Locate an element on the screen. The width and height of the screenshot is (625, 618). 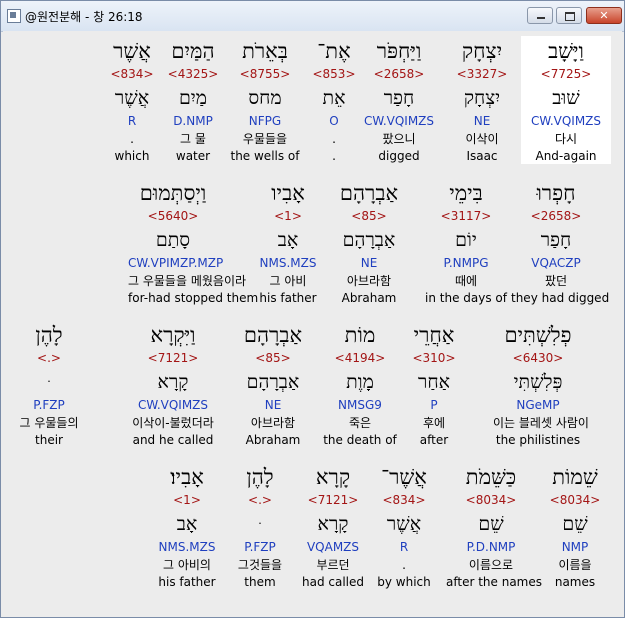
english-gloss: the death of is located at coordinates (360, 440).